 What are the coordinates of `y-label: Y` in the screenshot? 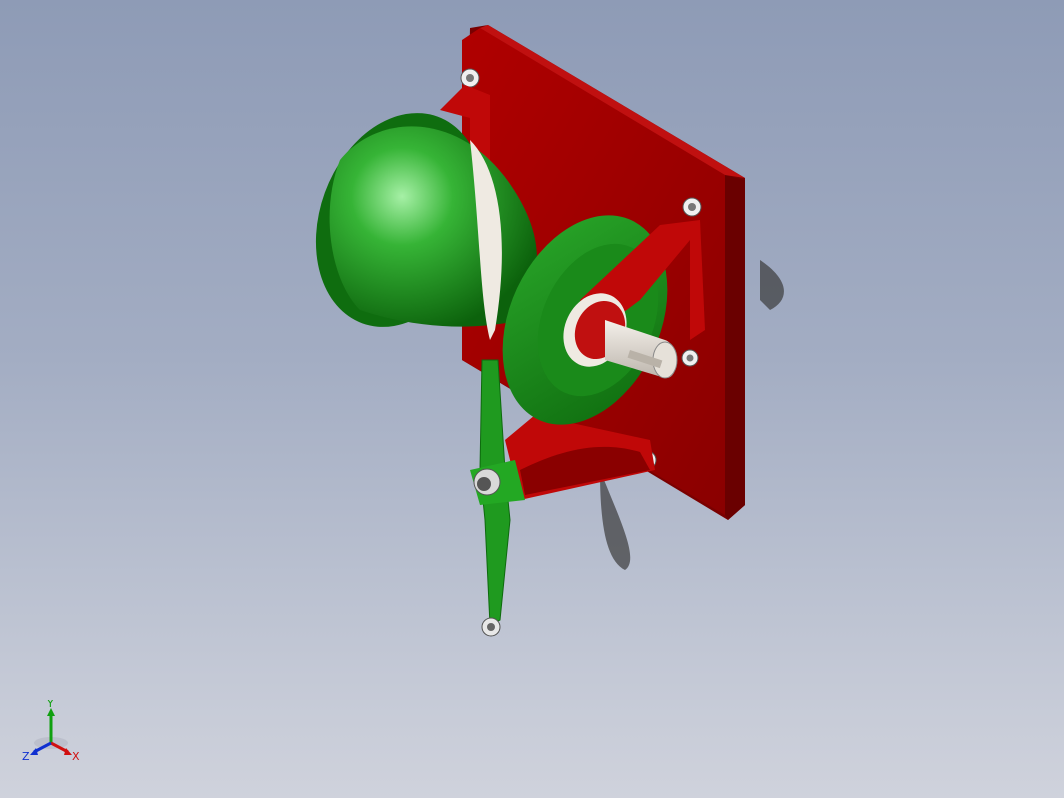 It's located at (50, 705).